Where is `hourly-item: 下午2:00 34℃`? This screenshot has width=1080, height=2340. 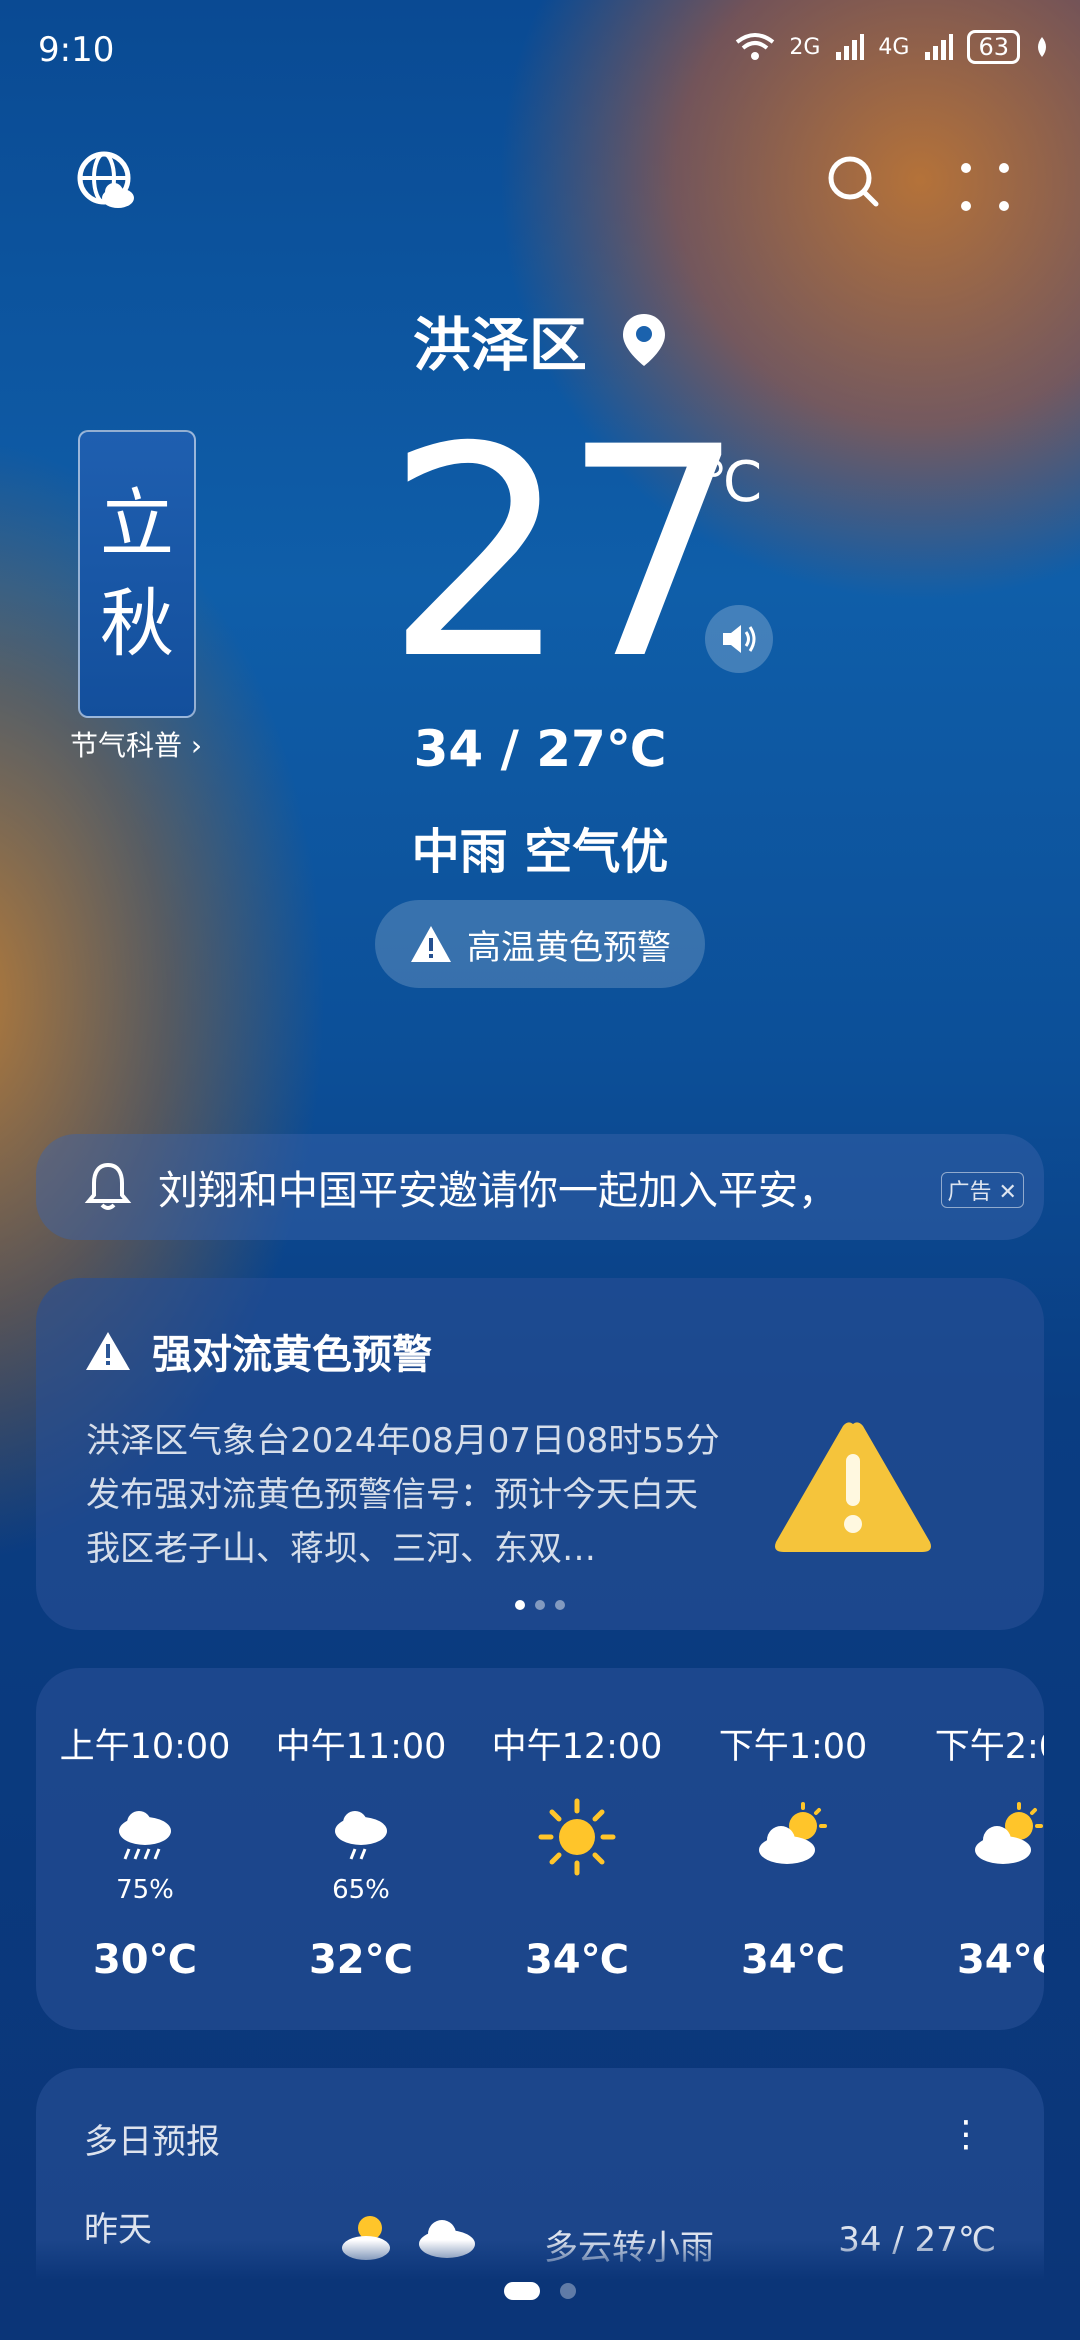
hourly-item: 下午2:00 34℃ is located at coordinates (972, 1850).